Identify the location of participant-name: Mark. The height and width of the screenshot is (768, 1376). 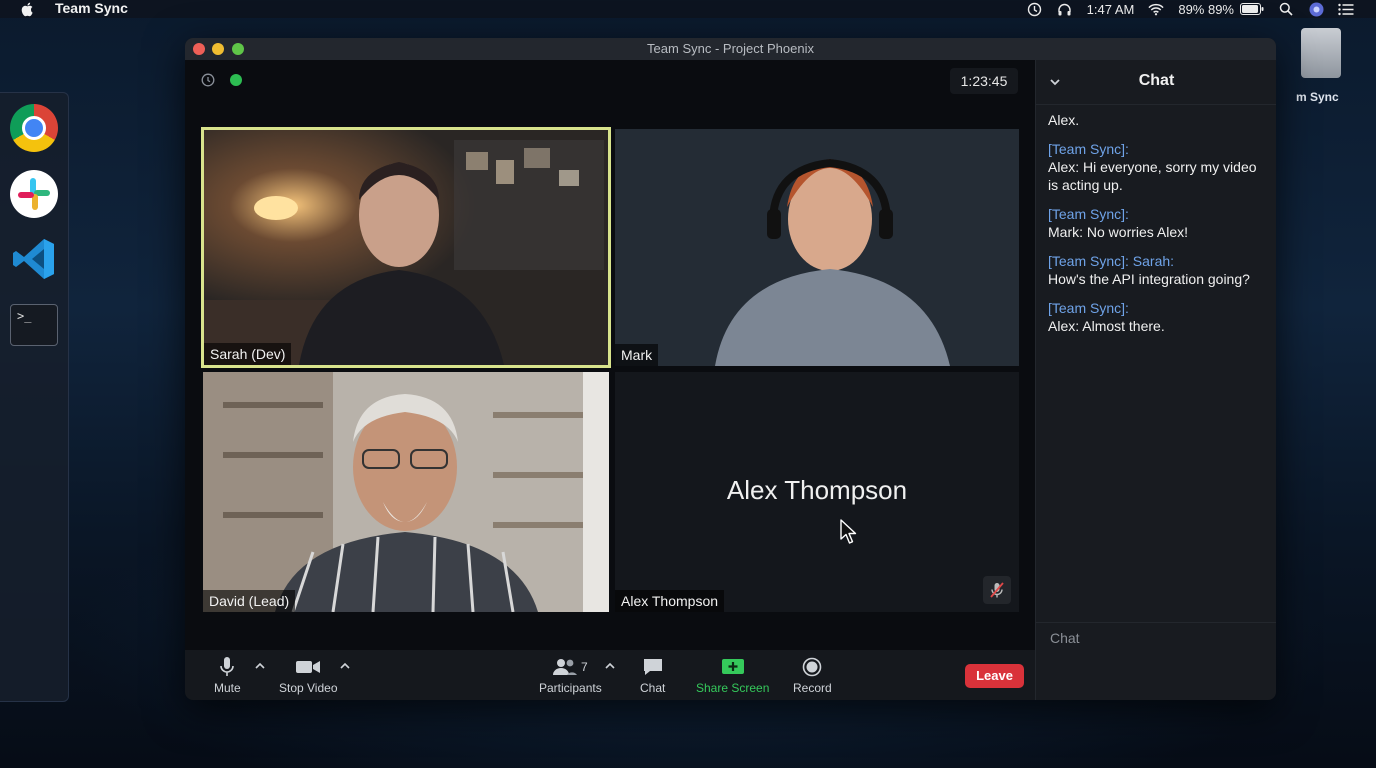
(637, 355).